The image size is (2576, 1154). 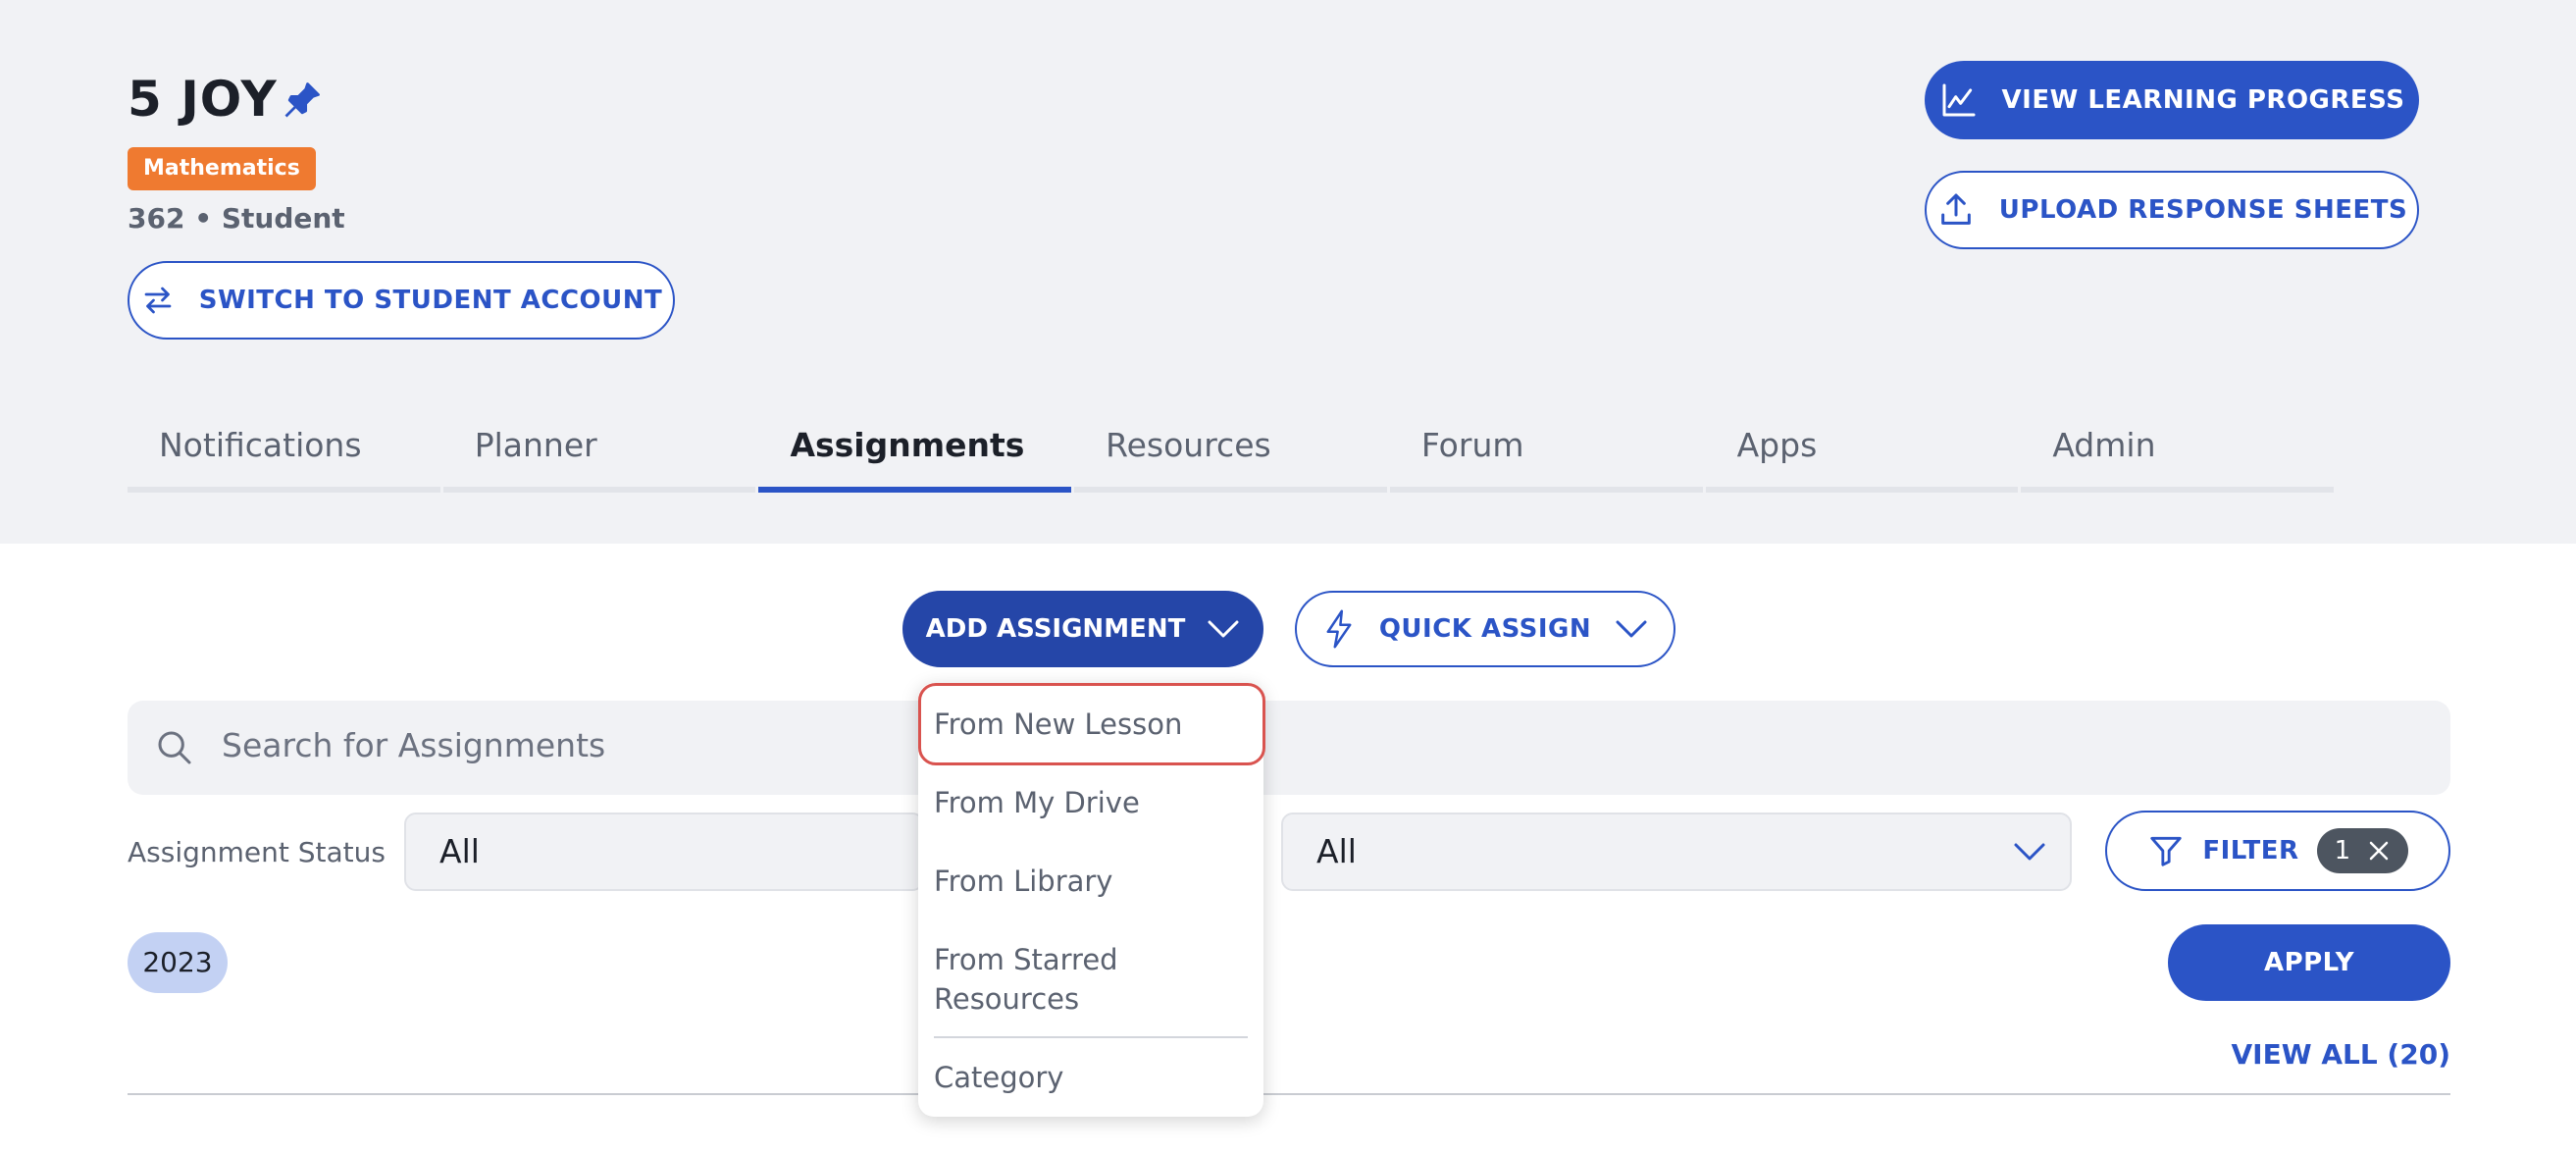 What do you see at coordinates (2379, 851) in the screenshot?
I see `close-icon` at bounding box center [2379, 851].